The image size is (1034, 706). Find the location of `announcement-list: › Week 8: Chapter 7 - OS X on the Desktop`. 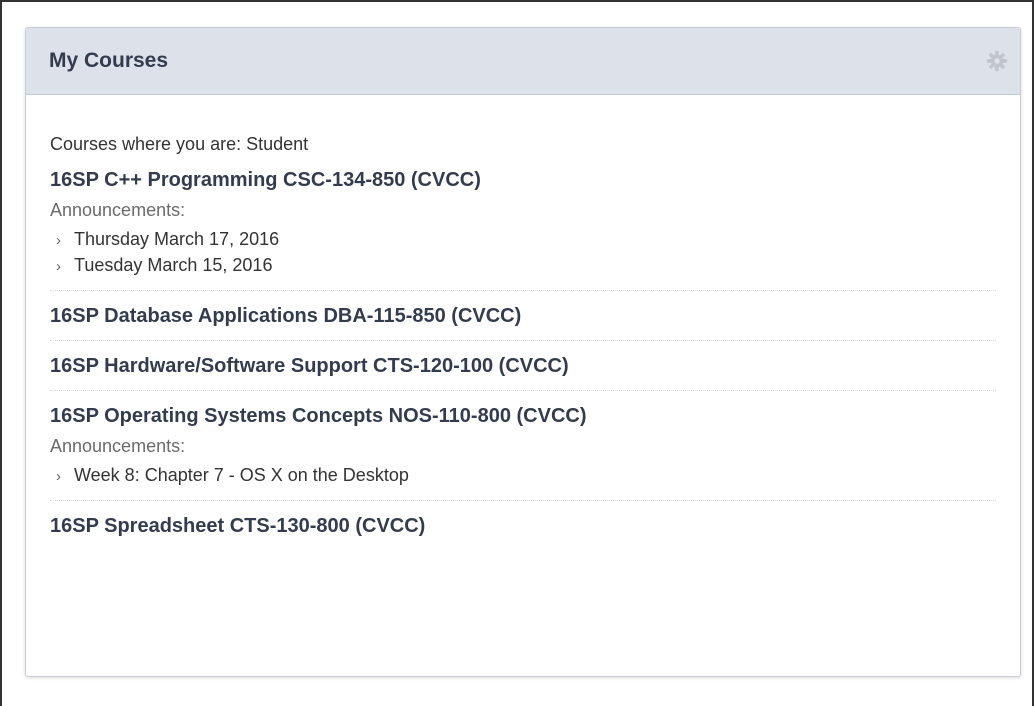

announcement-list: › Week 8: Chapter 7 - OS X on the Desktop is located at coordinates (523, 476).